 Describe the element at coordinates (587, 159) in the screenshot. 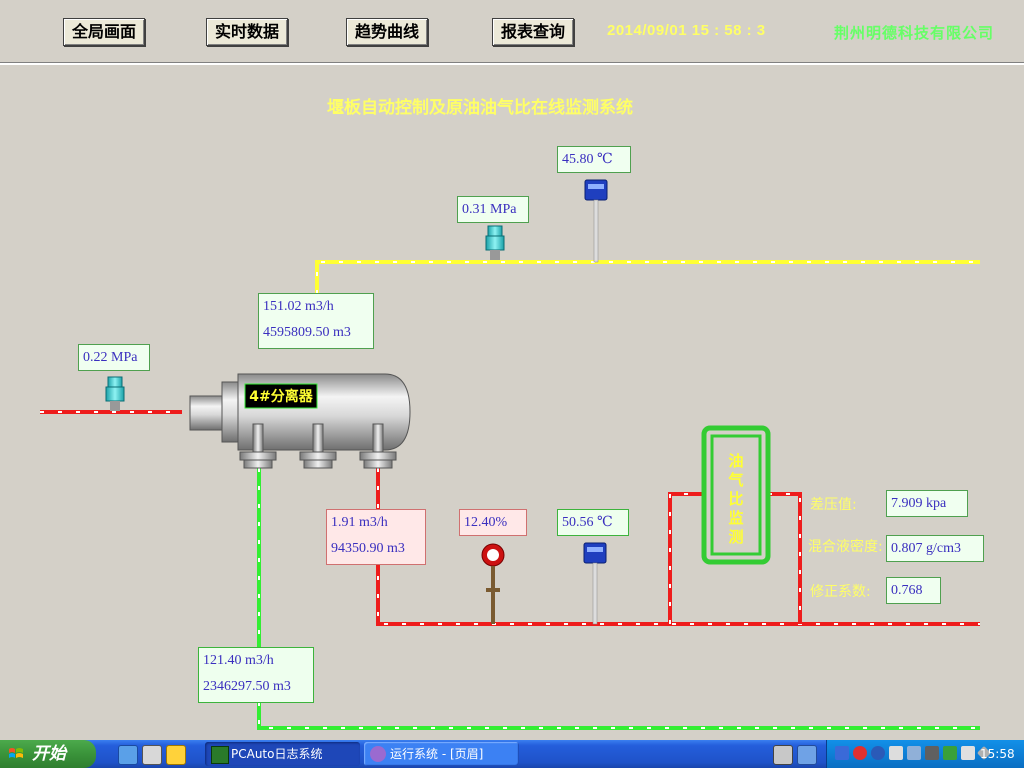

I see `gas-temperature-value: 45.80 ℃` at that location.